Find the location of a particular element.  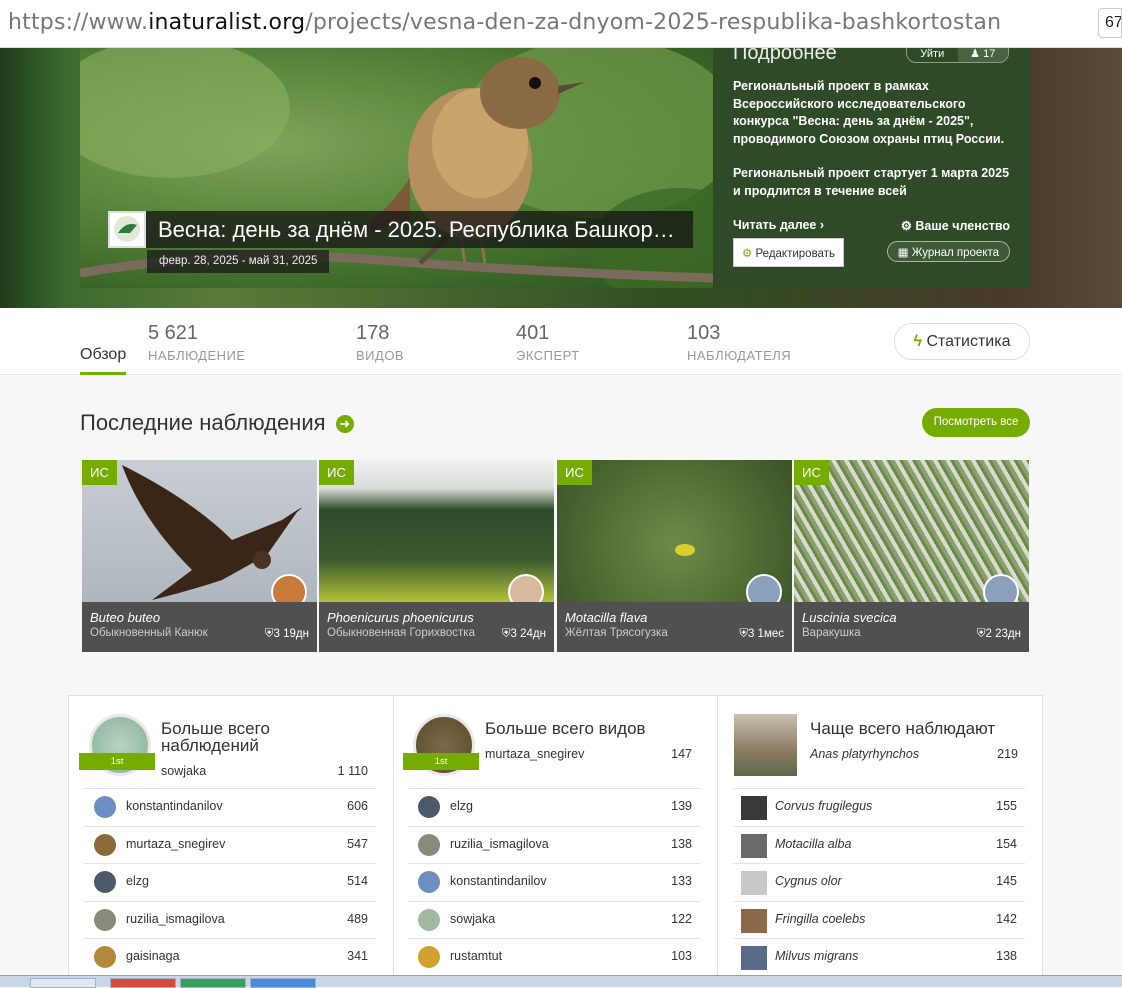

leader-species-photo is located at coordinates (765, 745).